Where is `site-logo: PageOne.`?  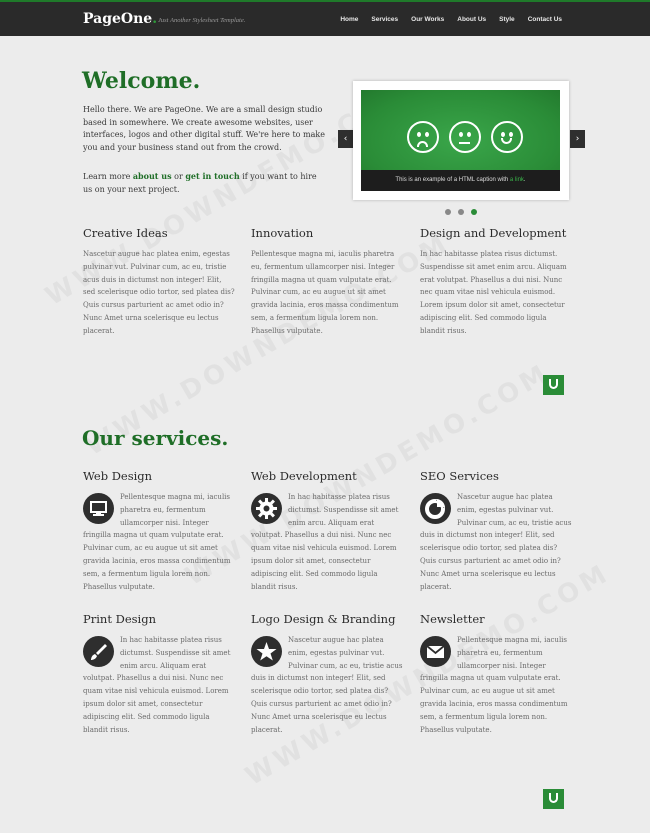
site-logo: PageOne. is located at coordinates (120, 19).